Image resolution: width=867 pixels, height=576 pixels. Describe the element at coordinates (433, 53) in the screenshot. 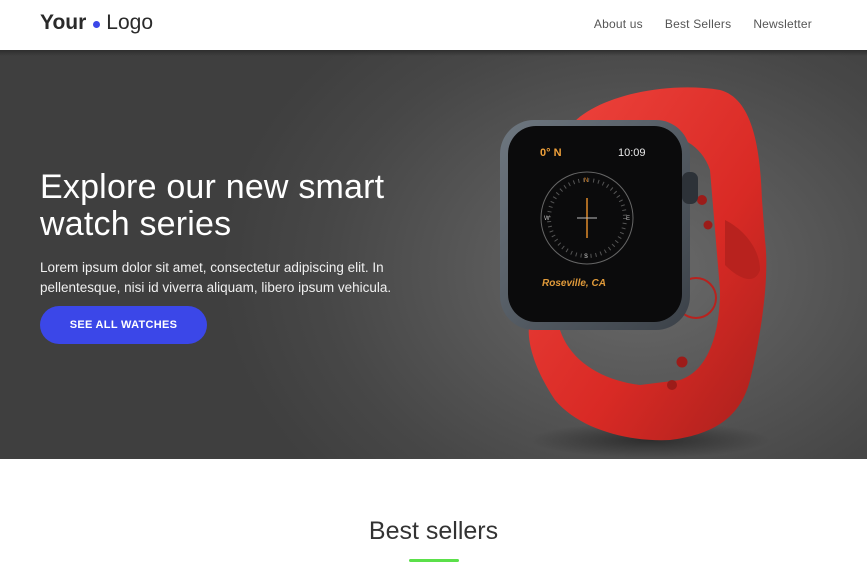

I see `navbar-shadow` at that location.